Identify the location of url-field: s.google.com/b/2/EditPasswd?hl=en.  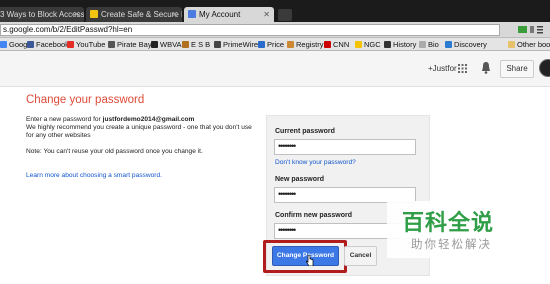
(250, 30).